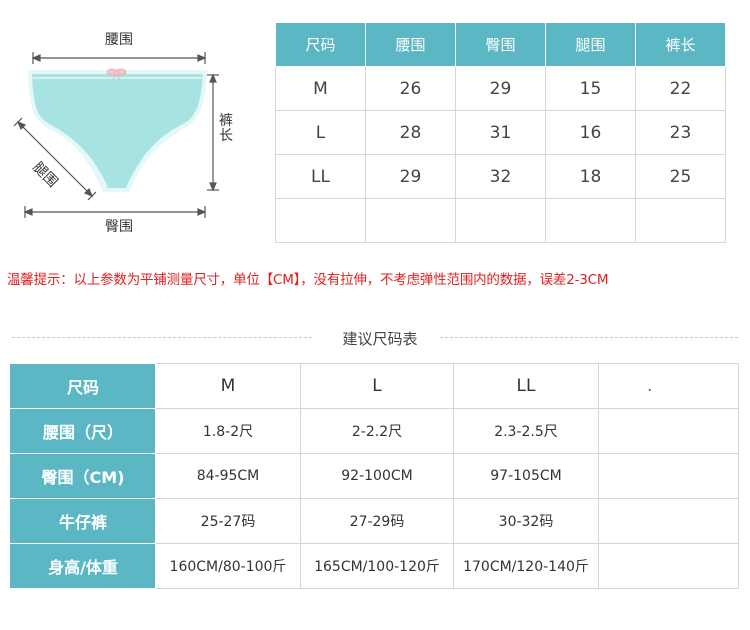  What do you see at coordinates (526, 521) in the screenshot?
I see `table-cell: 30-32码` at bounding box center [526, 521].